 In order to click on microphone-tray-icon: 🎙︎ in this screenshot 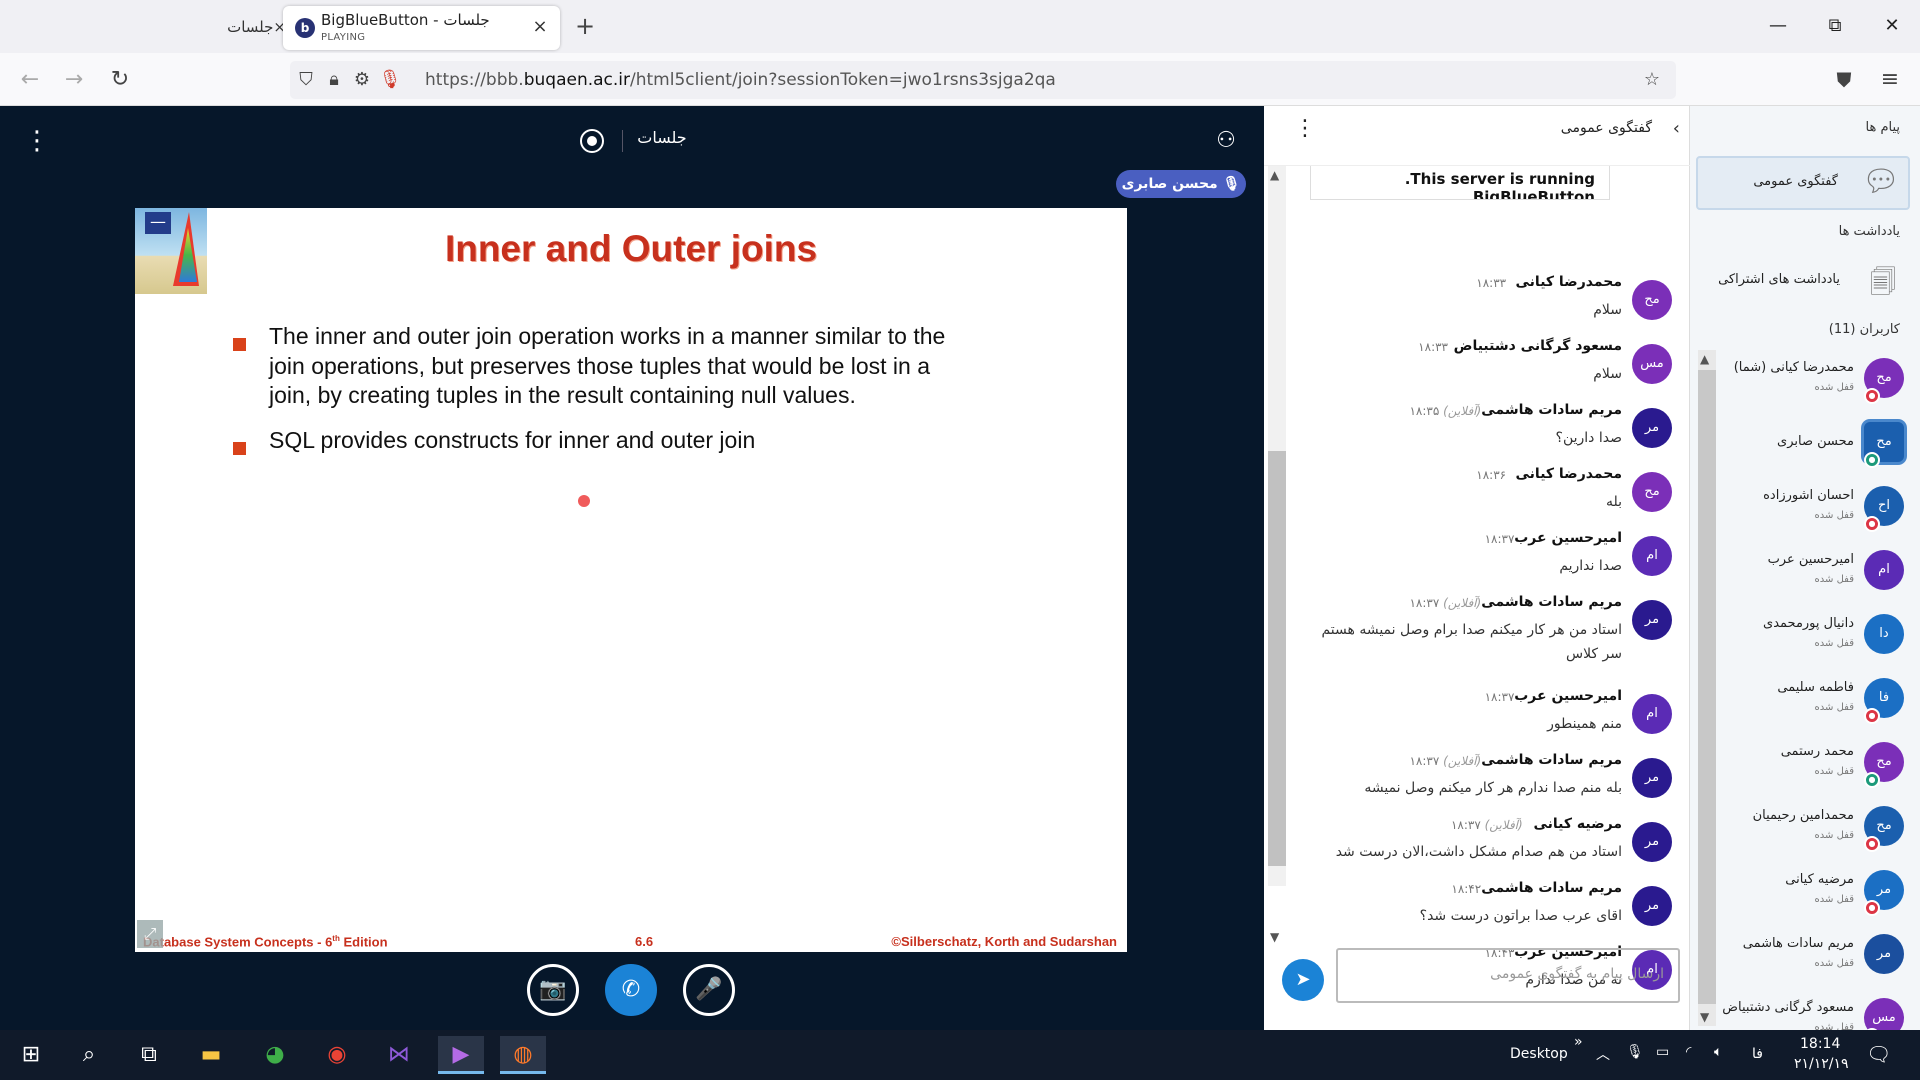, I will do `click(1635, 1052)`.